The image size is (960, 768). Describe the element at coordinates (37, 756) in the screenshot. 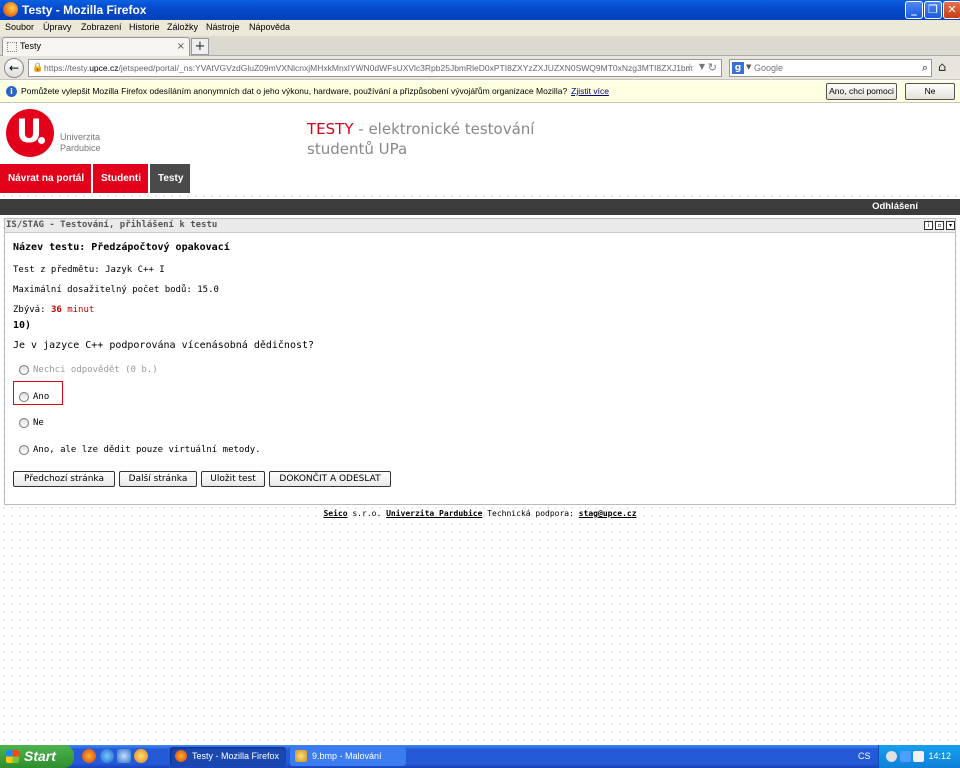

I see `start-button: Start` at that location.